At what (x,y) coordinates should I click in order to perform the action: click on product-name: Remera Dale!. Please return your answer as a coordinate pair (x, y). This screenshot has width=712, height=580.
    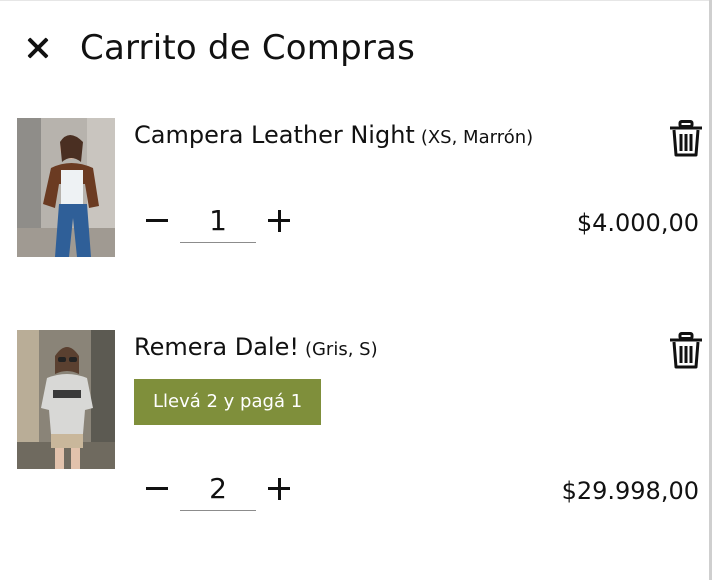
    Looking at the image, I should click on (216, 347).